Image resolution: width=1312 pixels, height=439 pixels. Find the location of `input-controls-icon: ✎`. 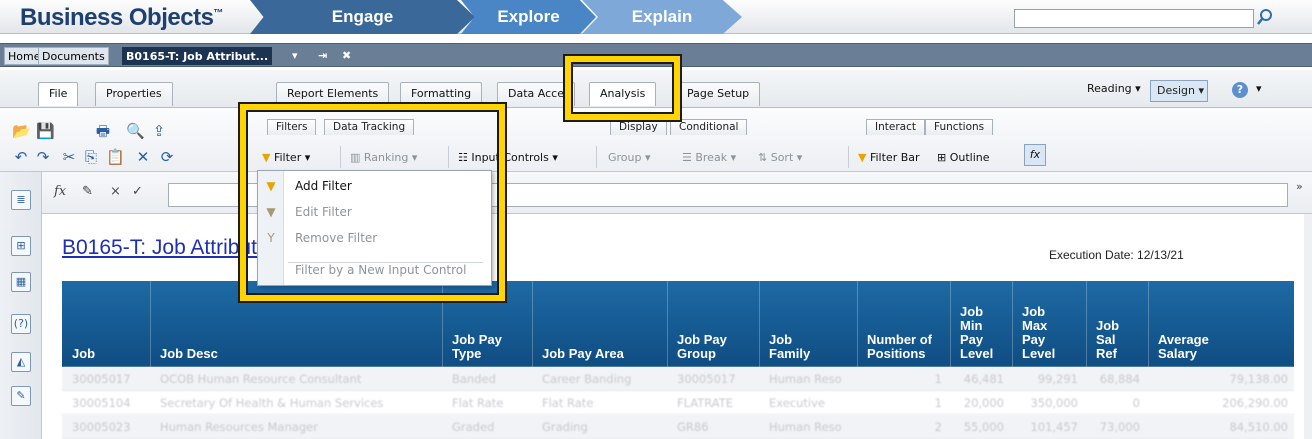

input-controls-icon: ✎ is located at coordinates (21, 396).